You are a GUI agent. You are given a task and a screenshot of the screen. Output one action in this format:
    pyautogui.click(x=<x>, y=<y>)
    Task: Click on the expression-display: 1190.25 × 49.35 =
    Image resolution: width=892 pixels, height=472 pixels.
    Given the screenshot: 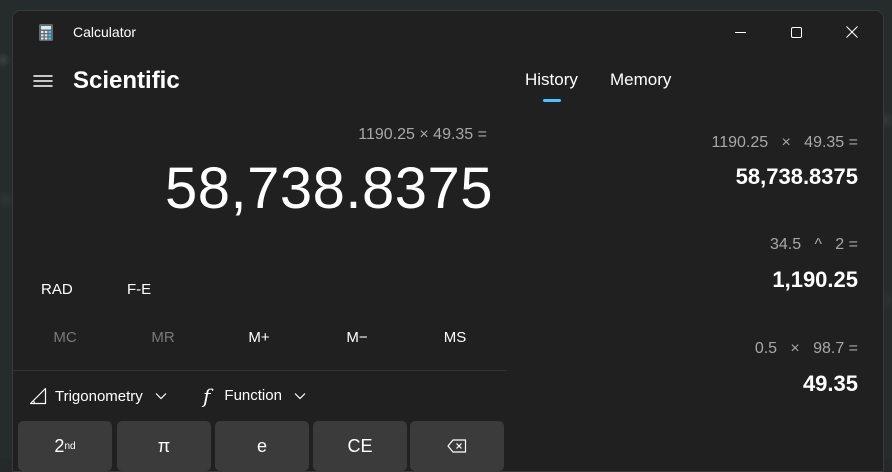 What is the action you would take?
    pyautogui.click(x=422, y=134)
    